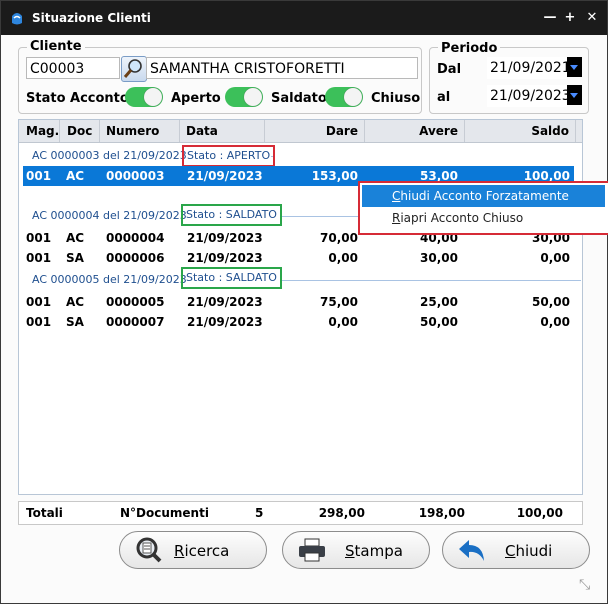  What do you see at coordinates (458, 218) in the screenshot?
I see `menu-item-label: Riapri Acconto Chiuso` at bounding box center [458, 218].